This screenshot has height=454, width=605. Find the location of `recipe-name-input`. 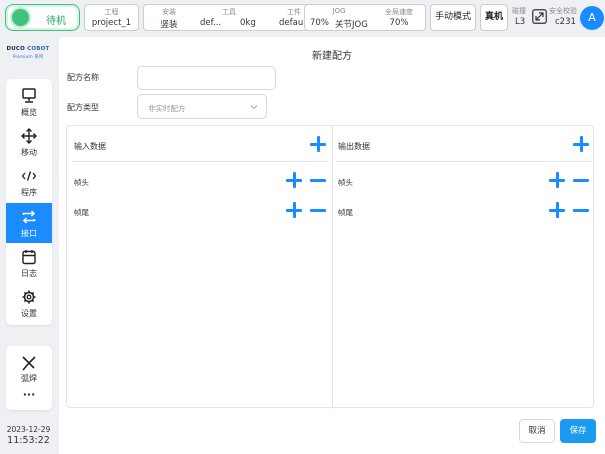

recipe-name-input is located at coordinates (206, 78).